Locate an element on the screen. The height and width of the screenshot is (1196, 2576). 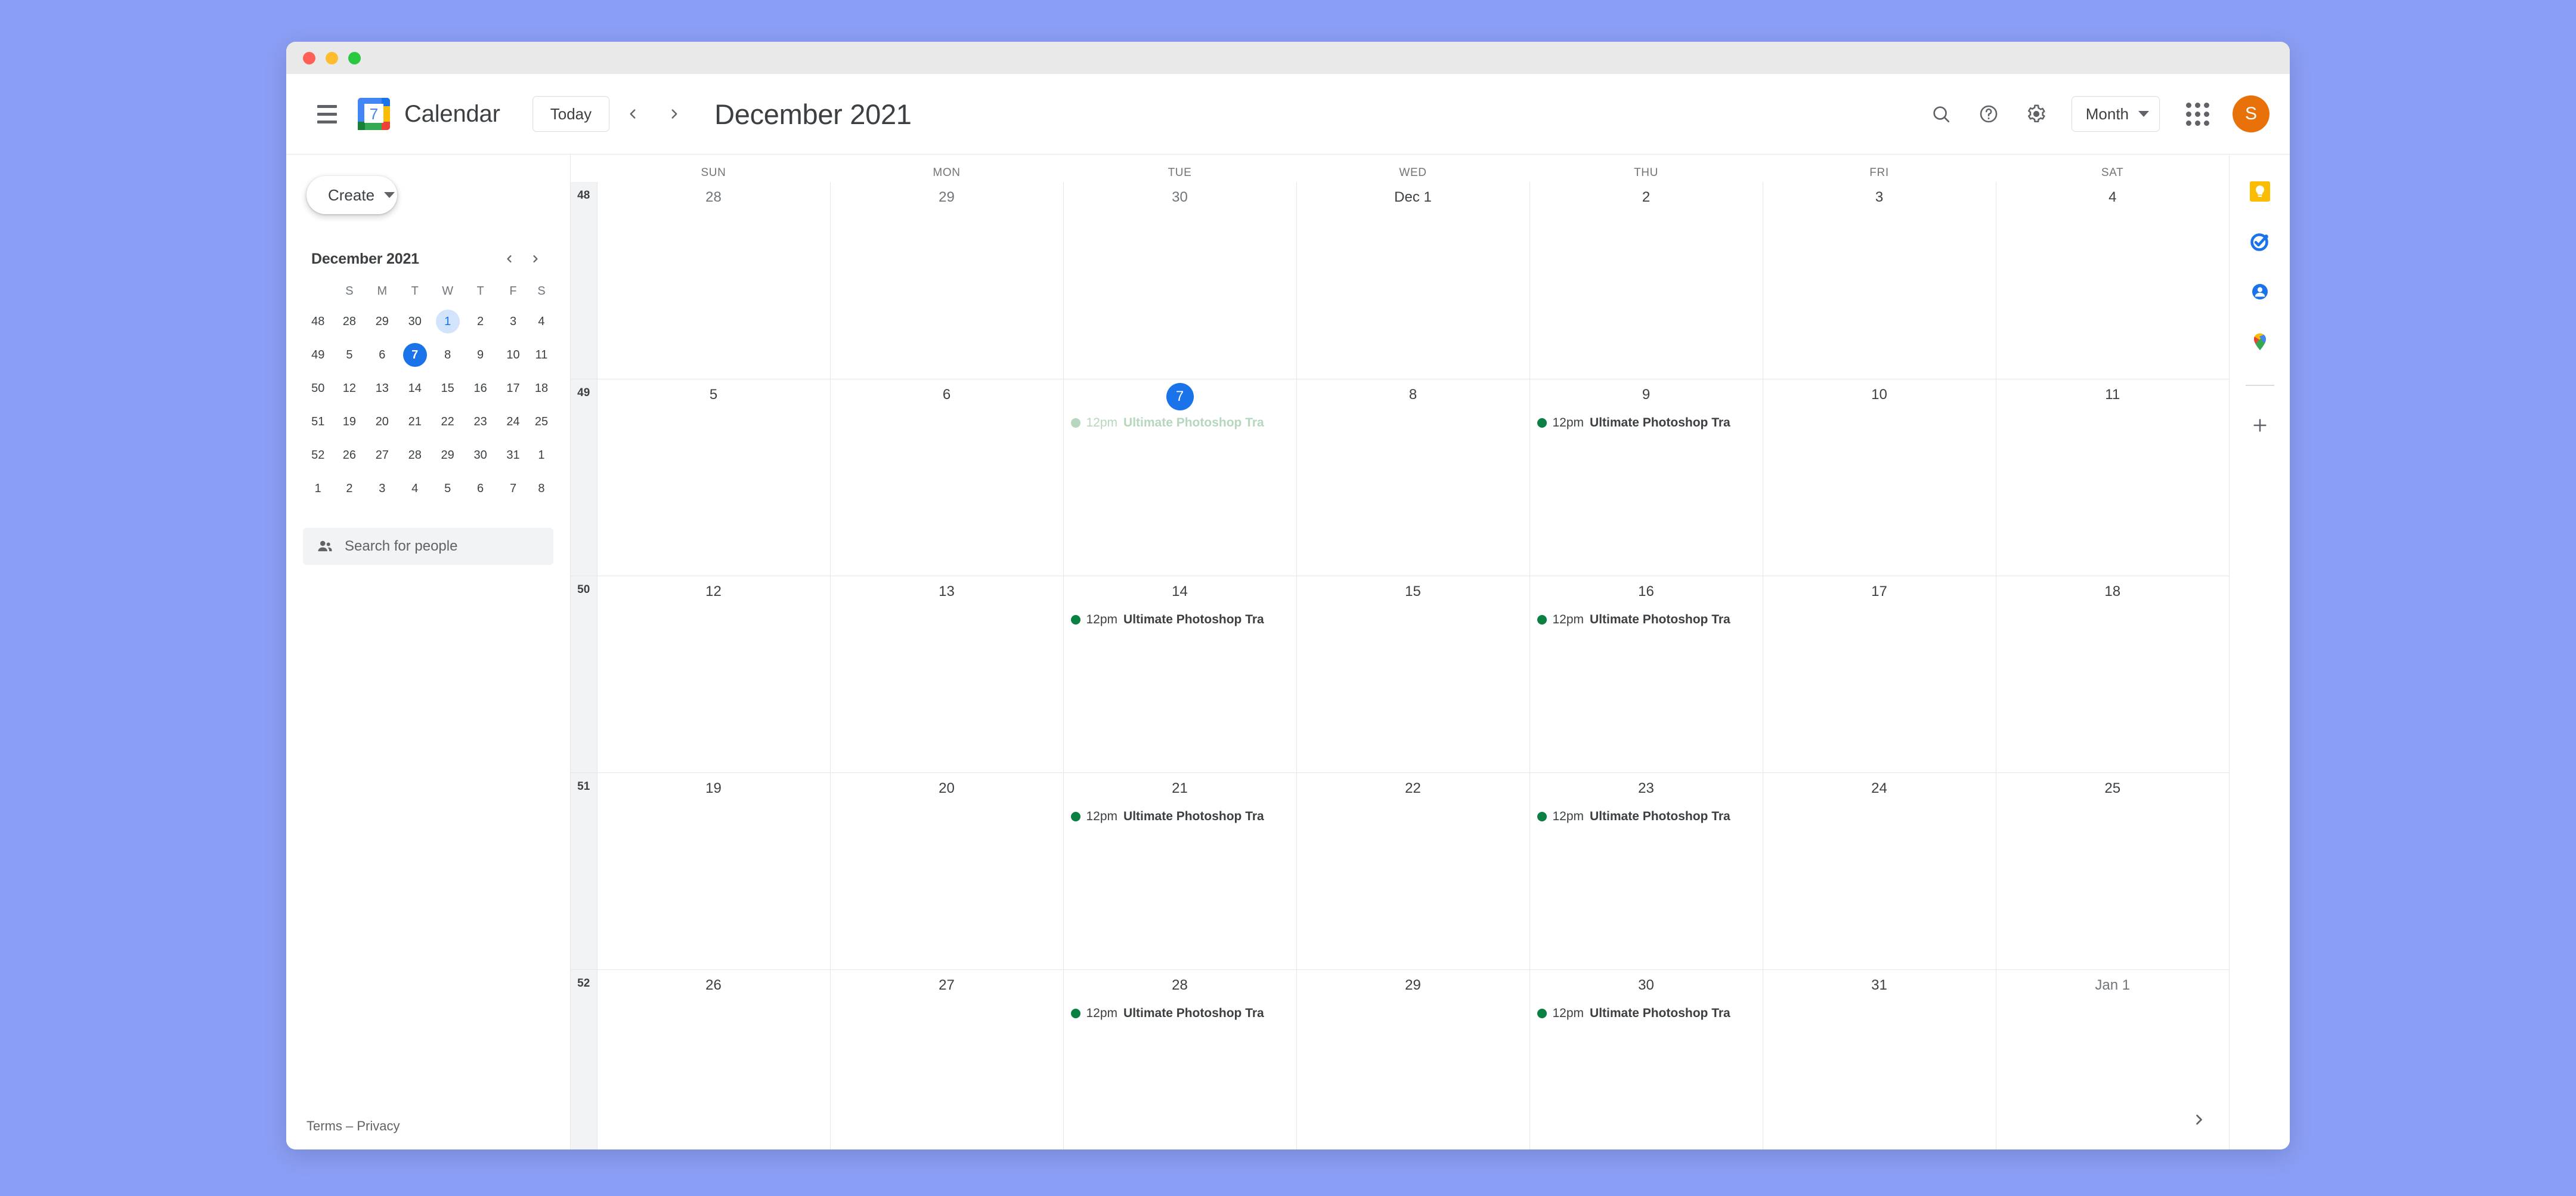
calendar-day-number: 7 is located at coordinates (1180, 394).